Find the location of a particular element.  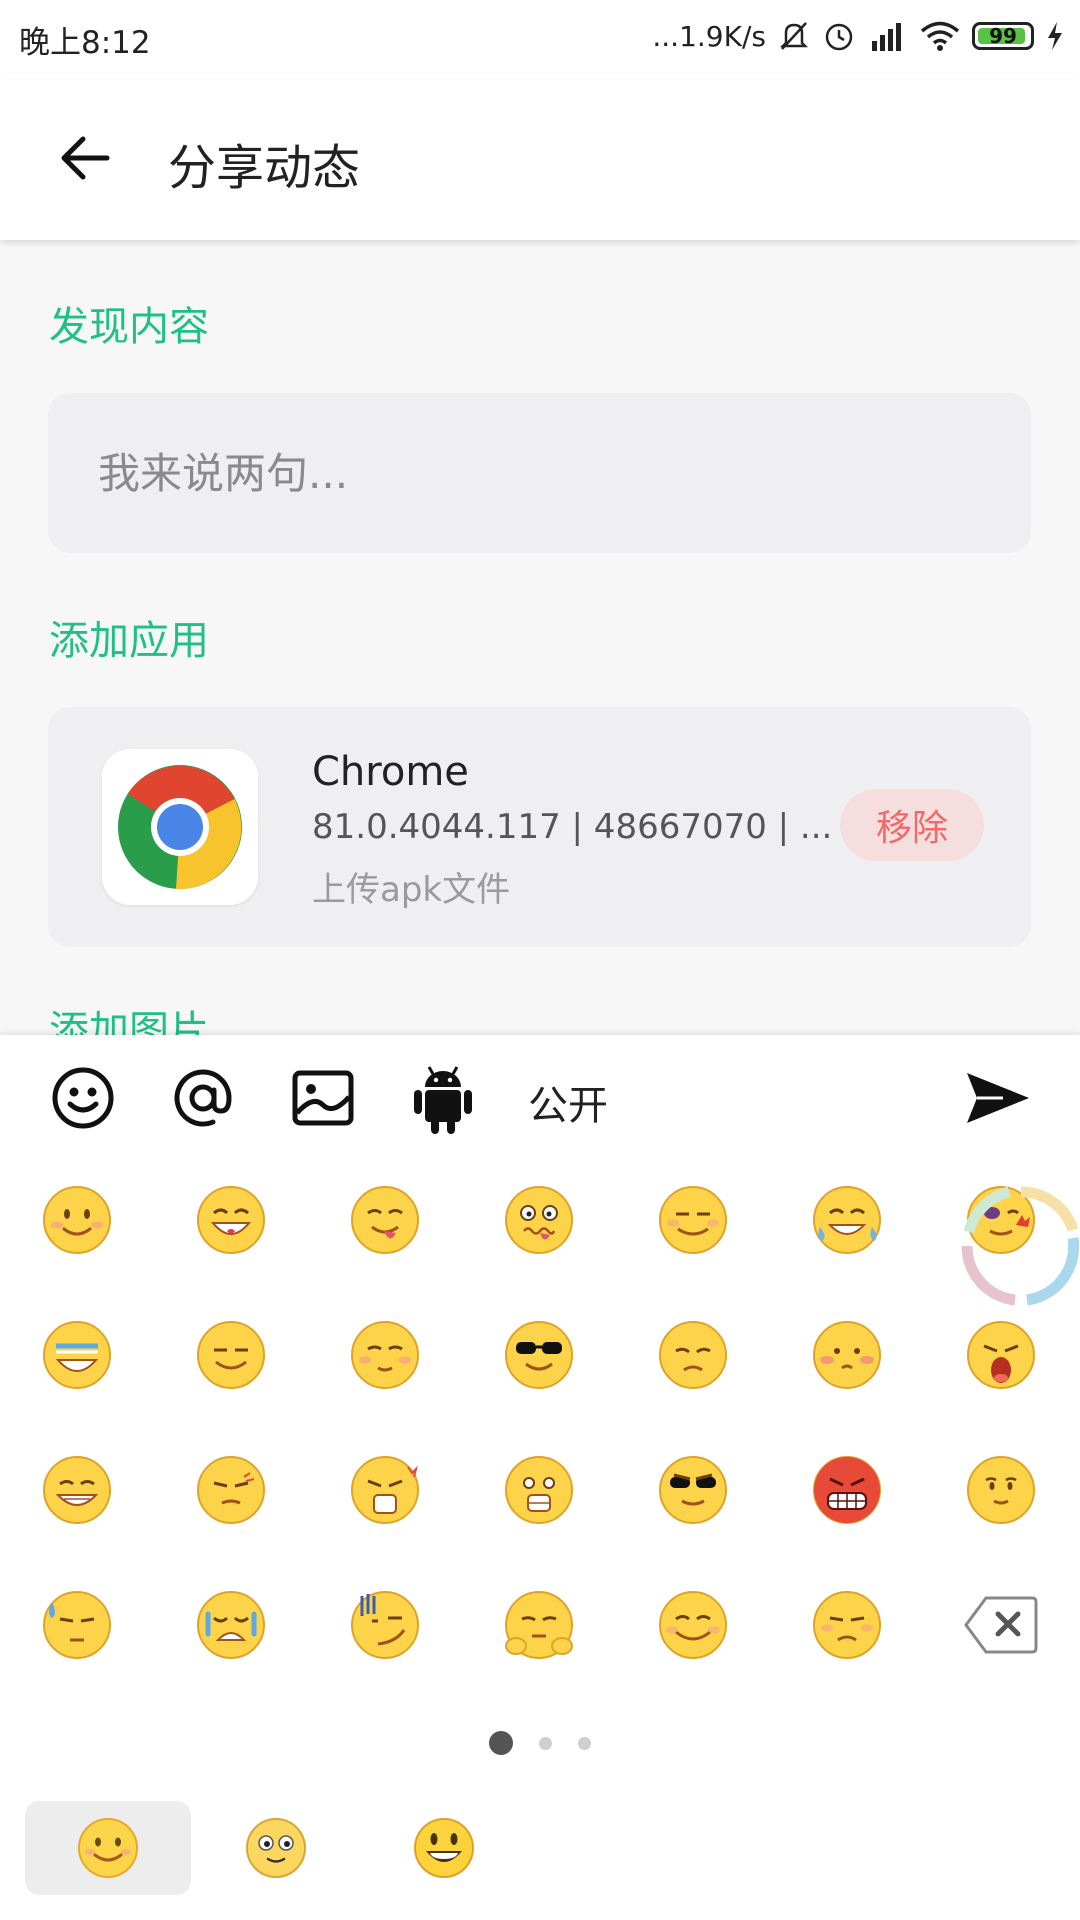

floating-loading-ring is located at coordinates (1020, 1246).